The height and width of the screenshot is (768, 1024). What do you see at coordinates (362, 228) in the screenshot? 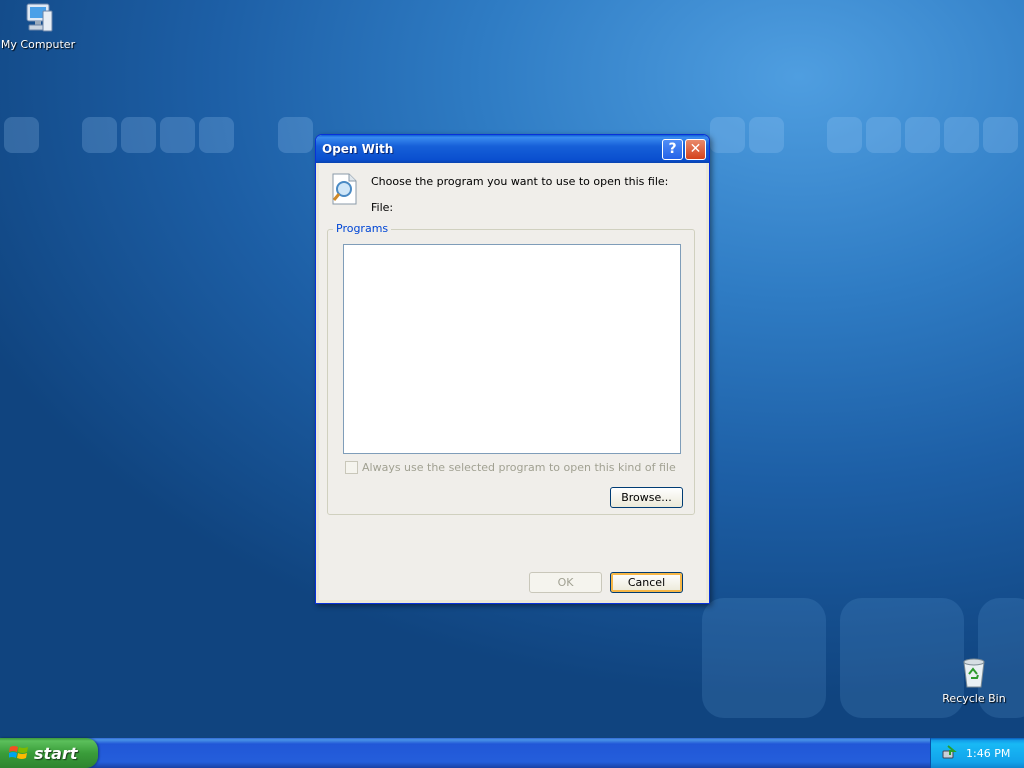
I see `programs-group-title: Programs` at bounding box center [362, 228].